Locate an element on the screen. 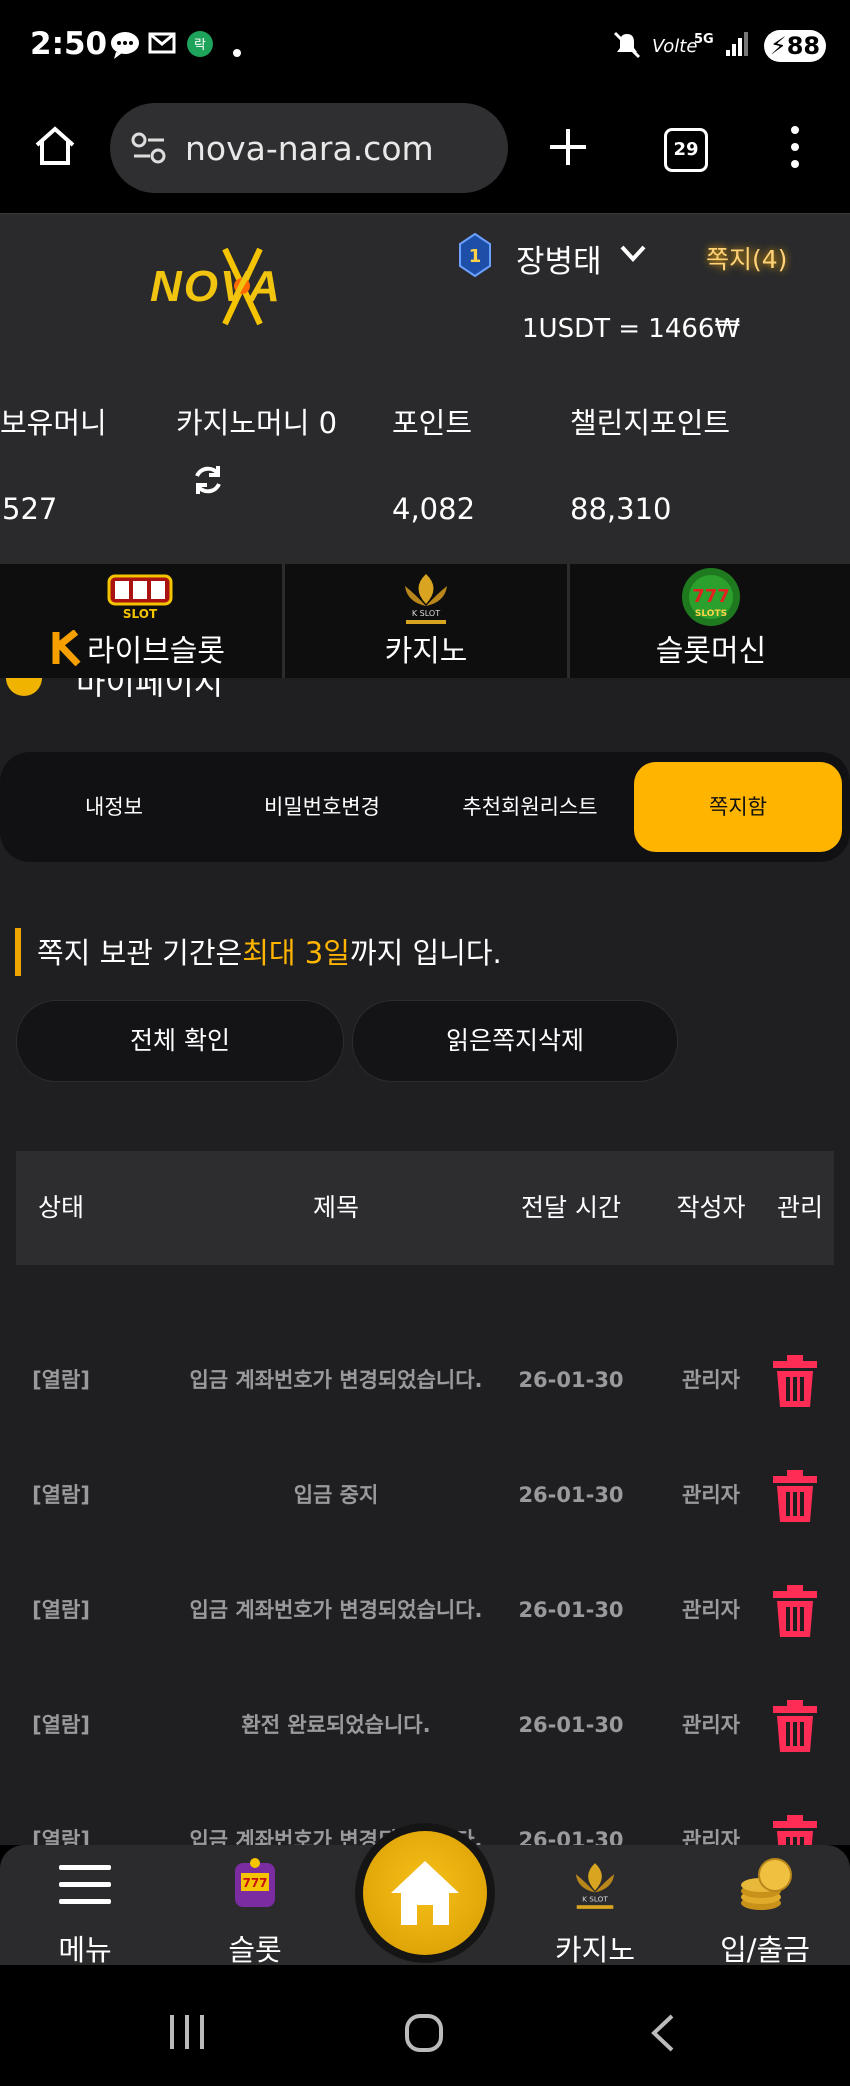  app-notification-icon: 락 is located at coordinates (200, 45).